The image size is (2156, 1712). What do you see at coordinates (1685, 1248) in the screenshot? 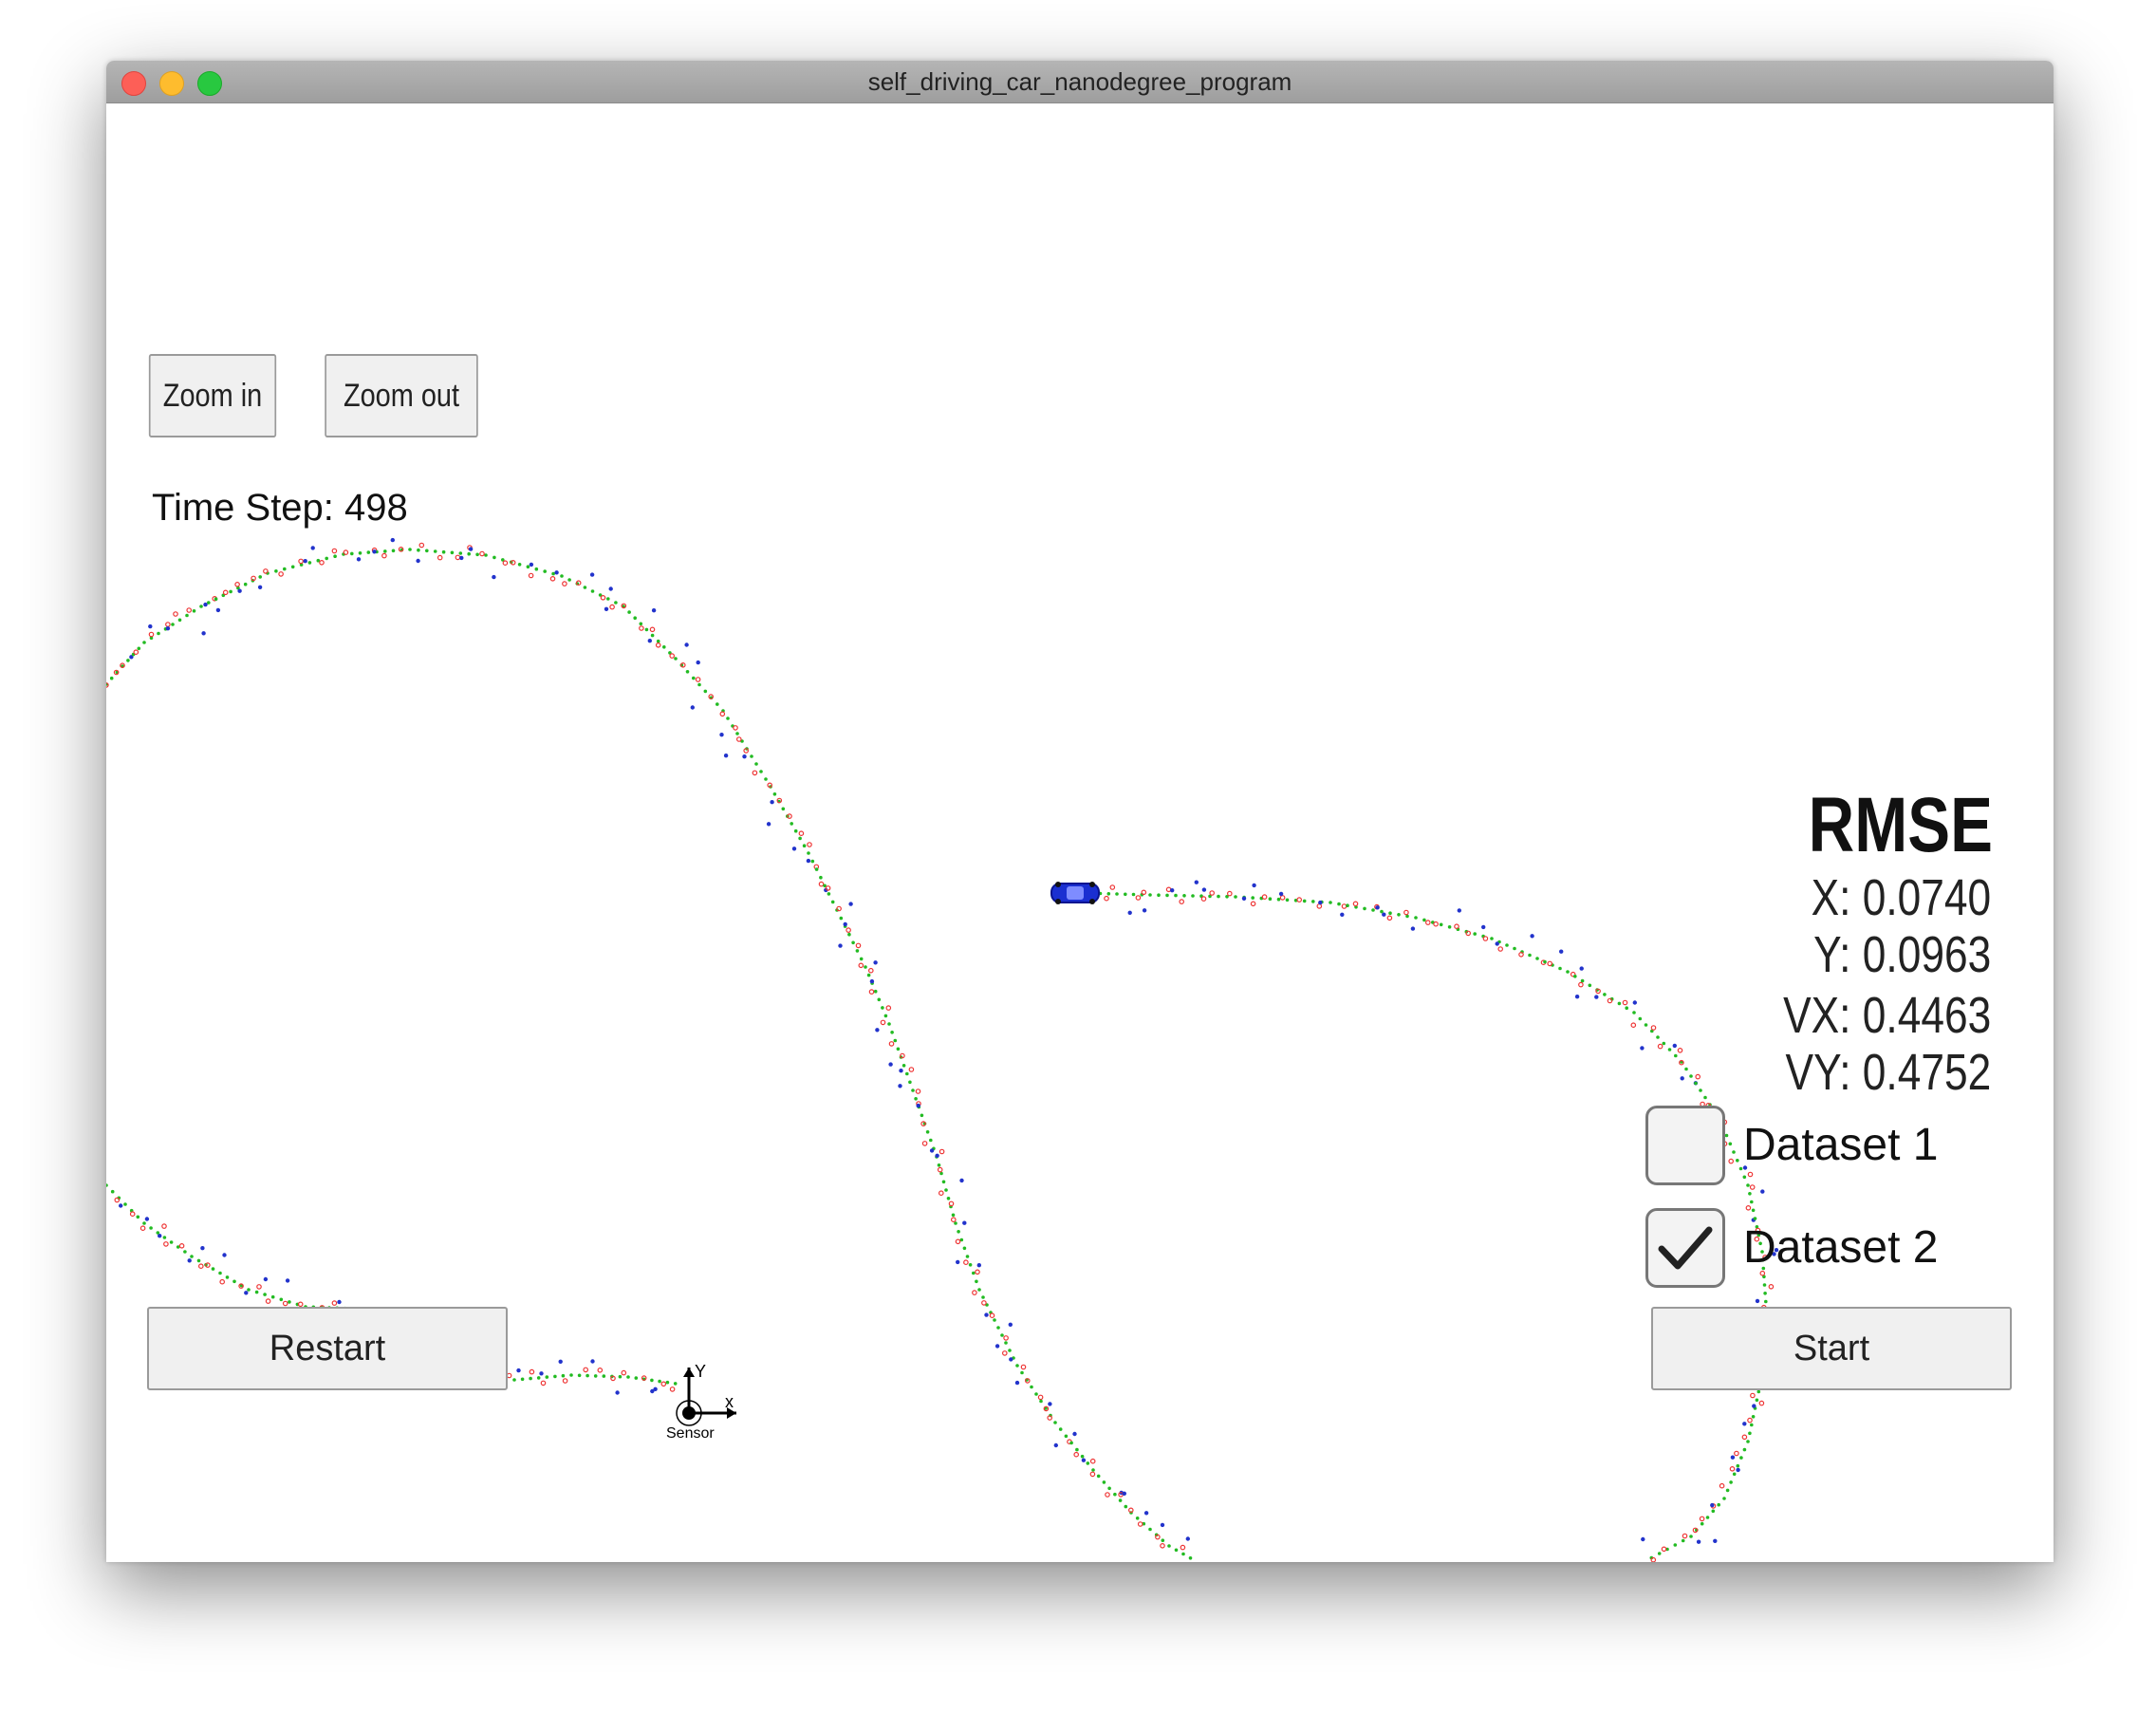
I see `dataset-2-checkbox` at bounding box center [1685, 1248].